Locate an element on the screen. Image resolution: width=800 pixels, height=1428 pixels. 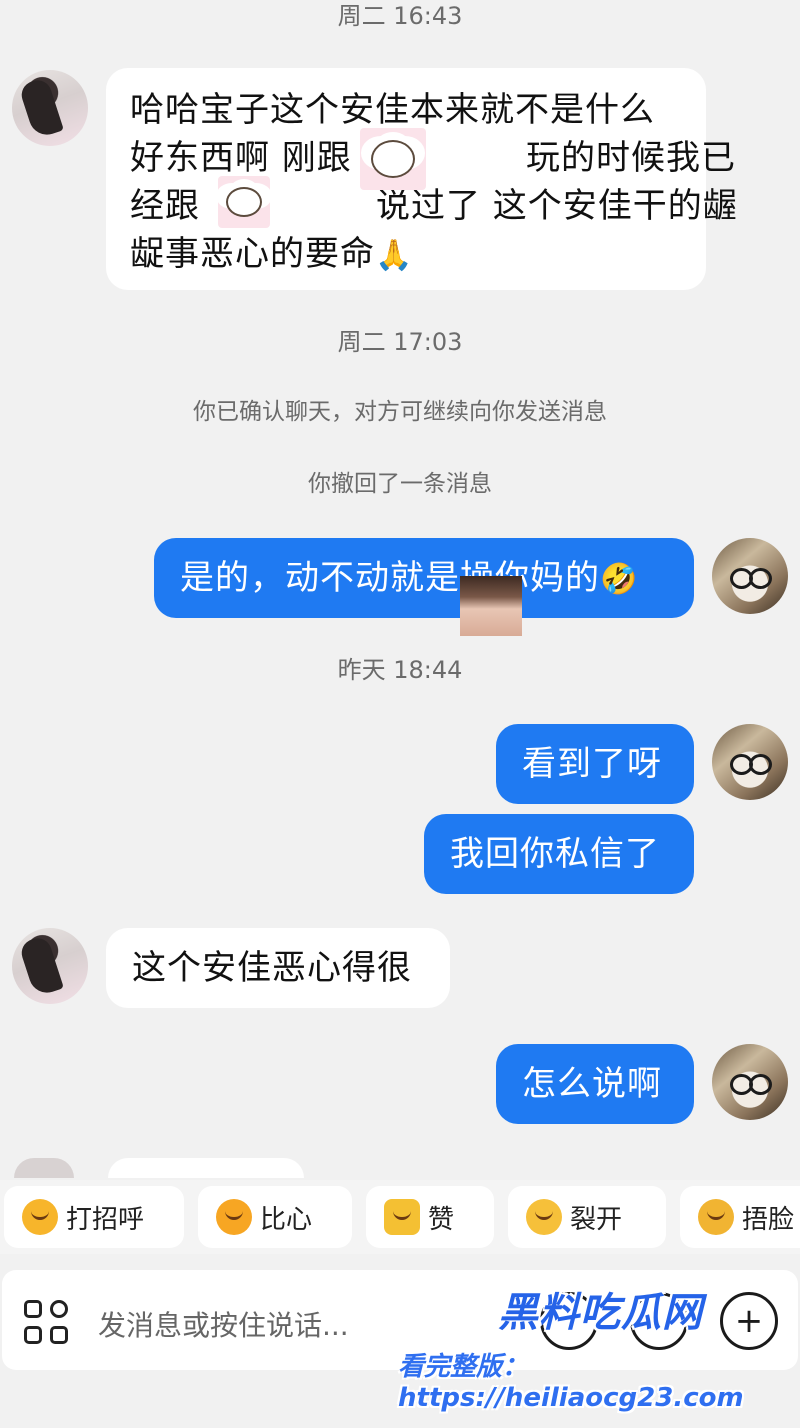
quick-reply-greet-button: 打招呼 is located at coordinates (94, 1217).